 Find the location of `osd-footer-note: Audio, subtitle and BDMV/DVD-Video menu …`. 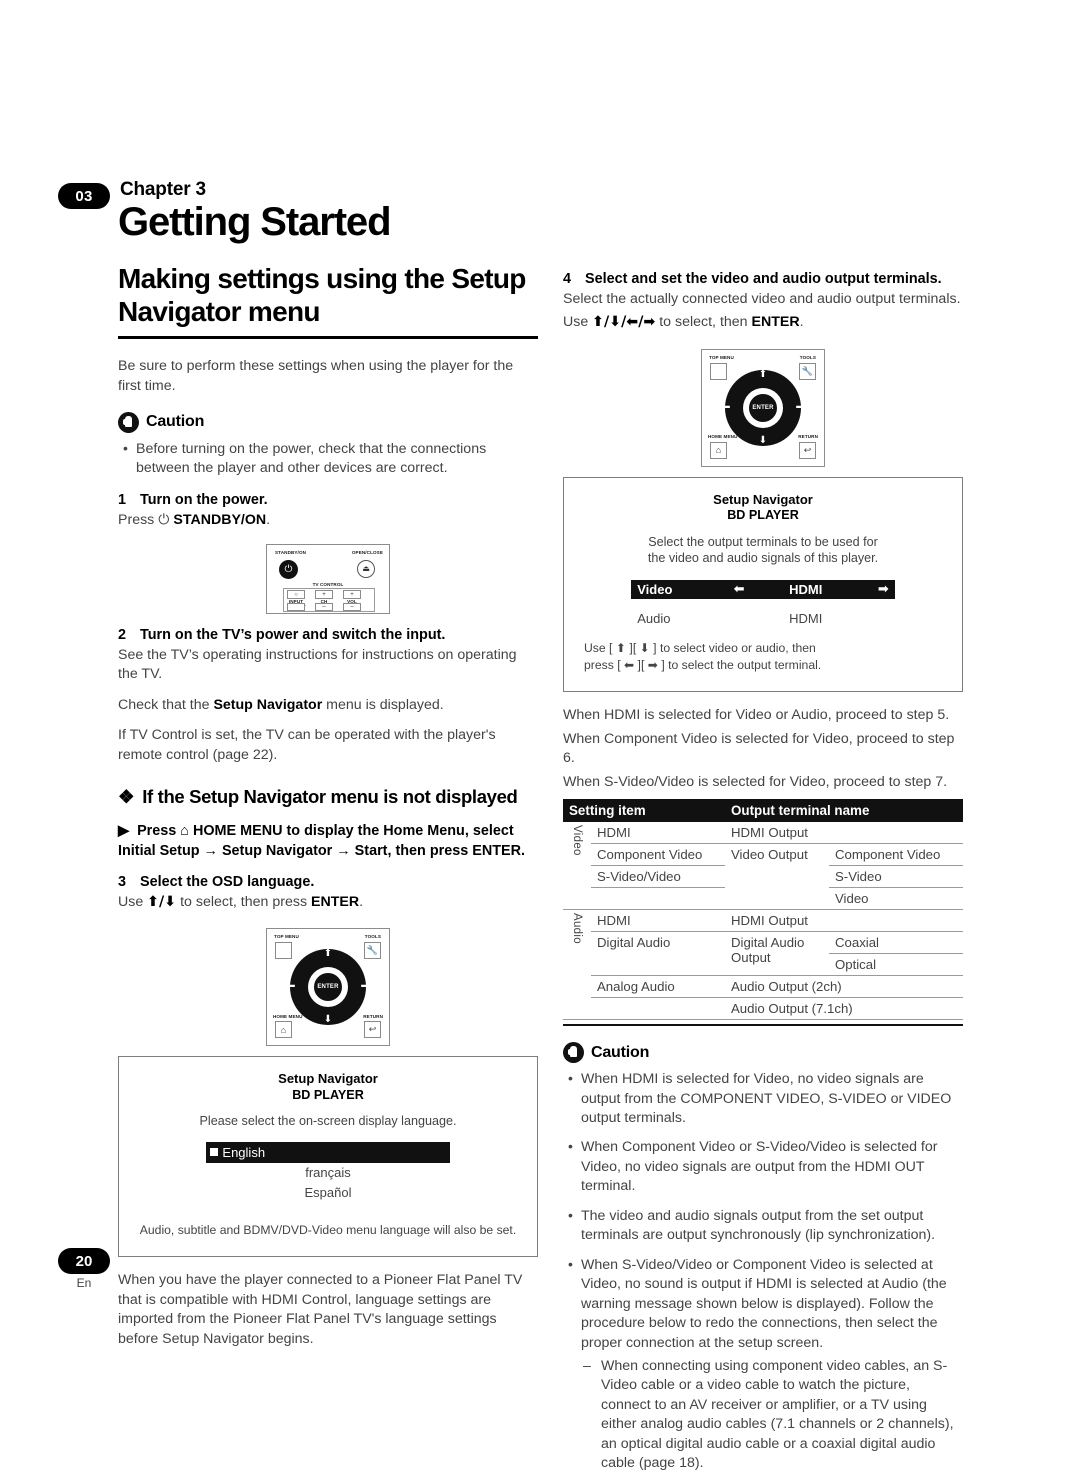

osd-footer-note: Audio, subtitle and BDMV/DVD-Video menu … is located at coordinates (328, 1230).